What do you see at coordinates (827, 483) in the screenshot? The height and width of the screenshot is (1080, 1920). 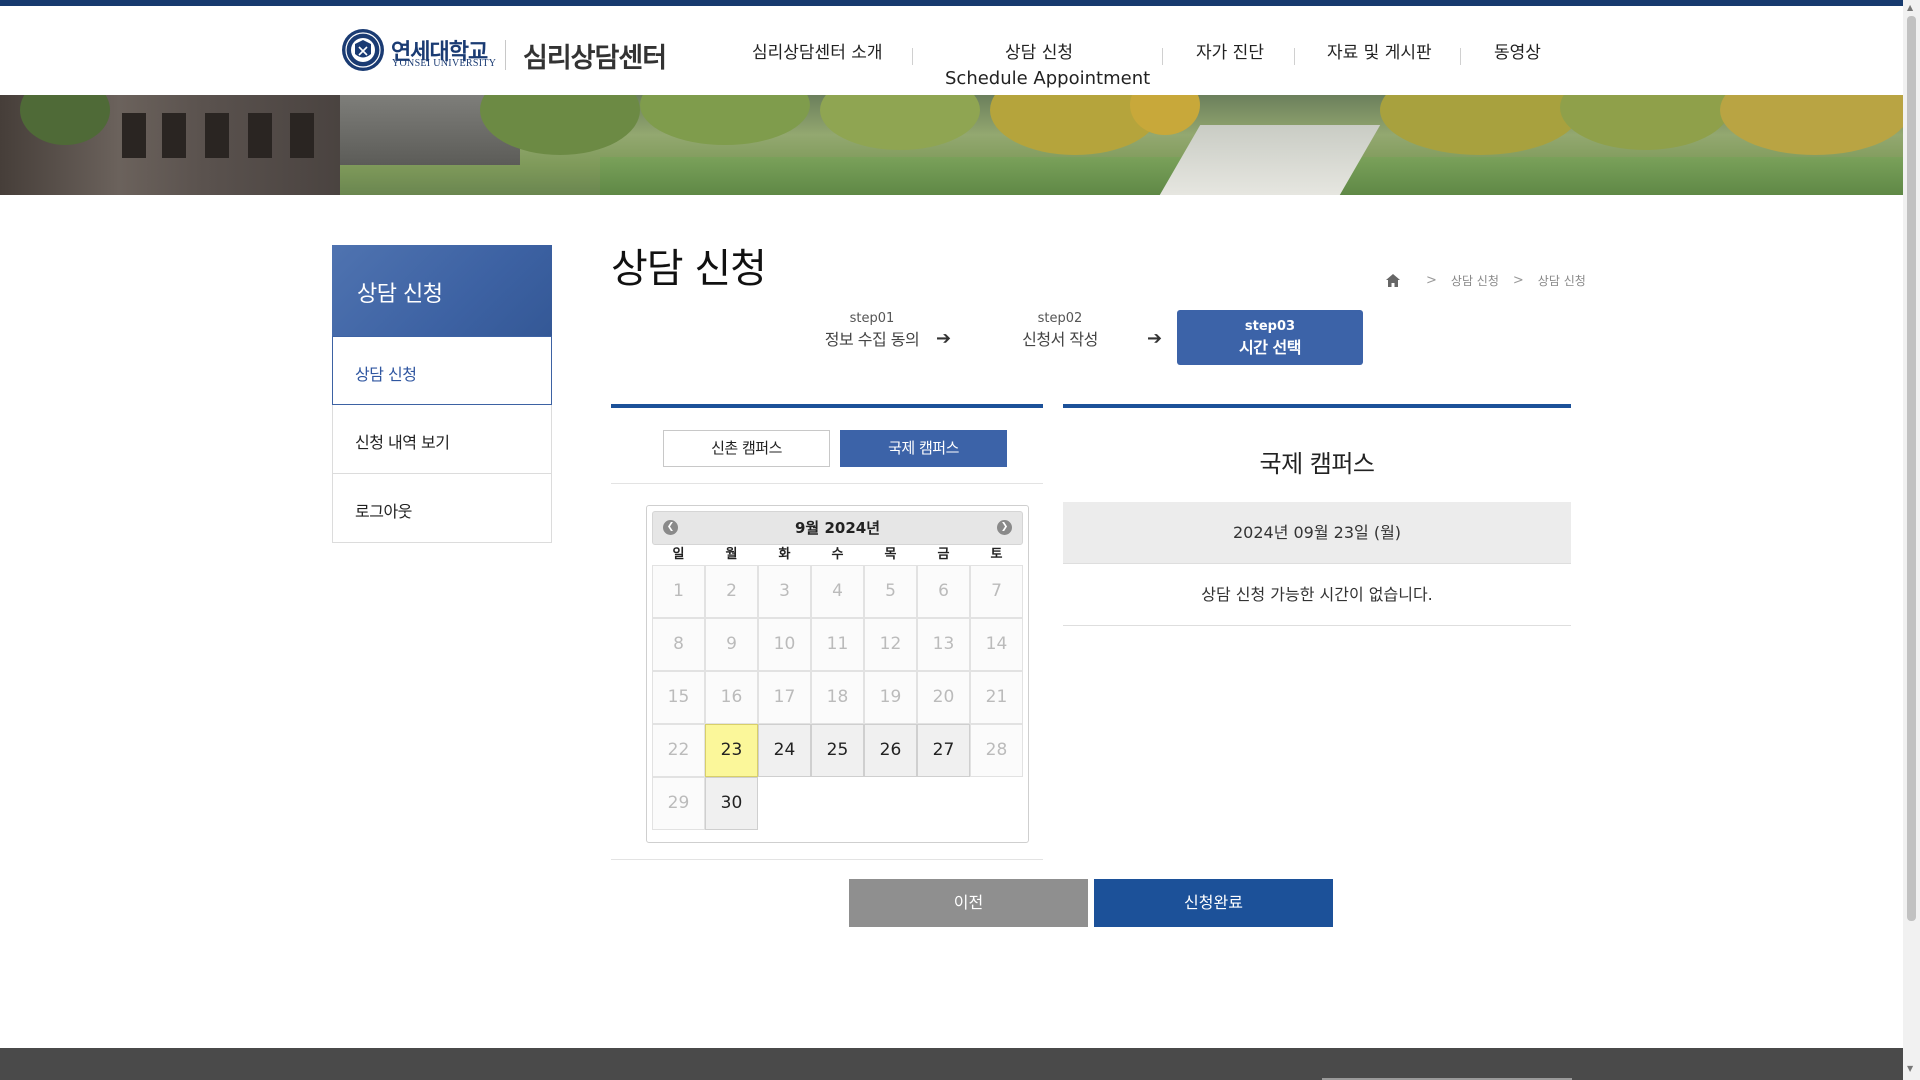 I see `divider` at bounding box center [827, 483].